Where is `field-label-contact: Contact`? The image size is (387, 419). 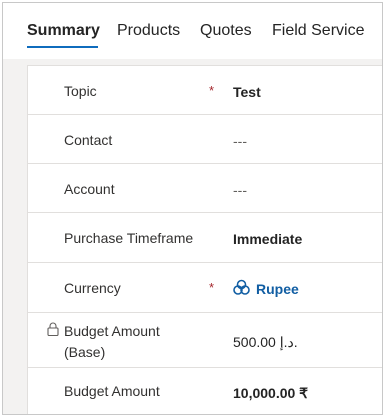 field-label-contact: Contact is located at coordinates (88, 140).